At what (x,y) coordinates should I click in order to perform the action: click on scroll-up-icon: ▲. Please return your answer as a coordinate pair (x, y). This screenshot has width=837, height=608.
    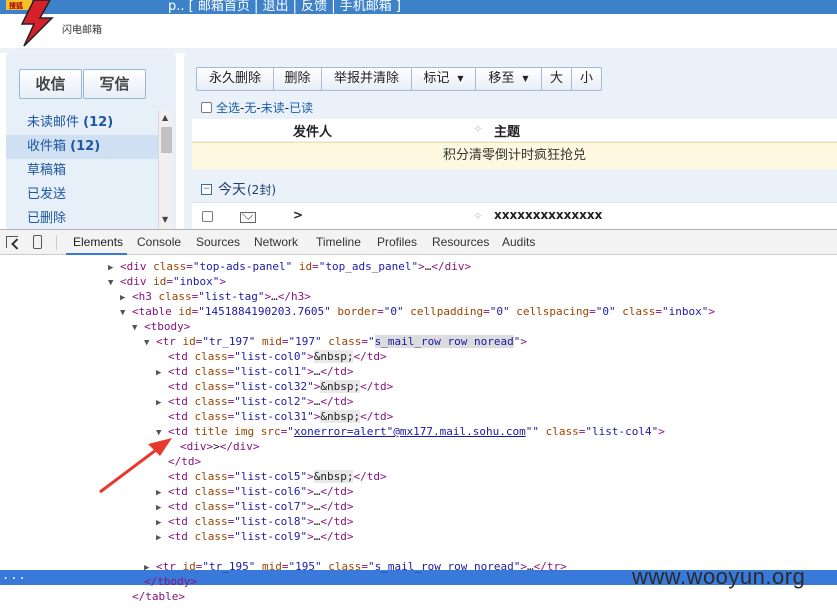
    Looking at the image, I should click on (165, 117).